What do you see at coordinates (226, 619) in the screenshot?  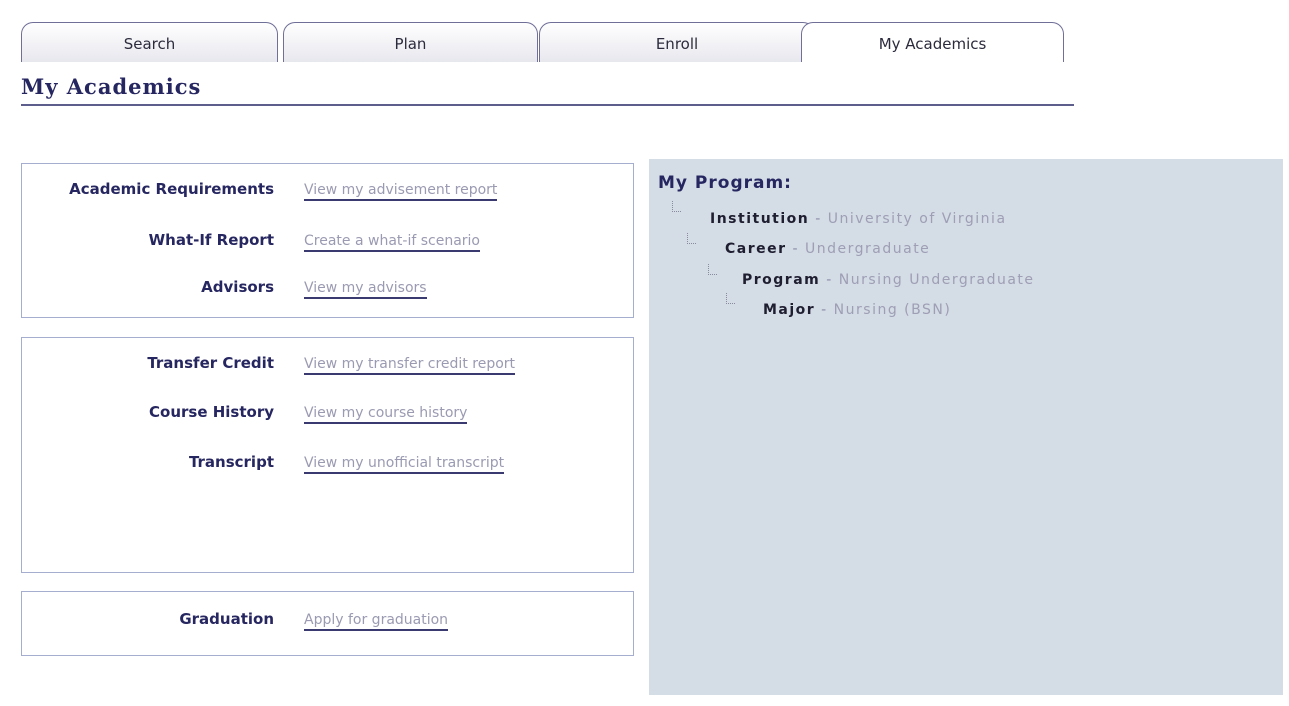 I see `graduation-label: Graduation` at bounding box center [226, 619].